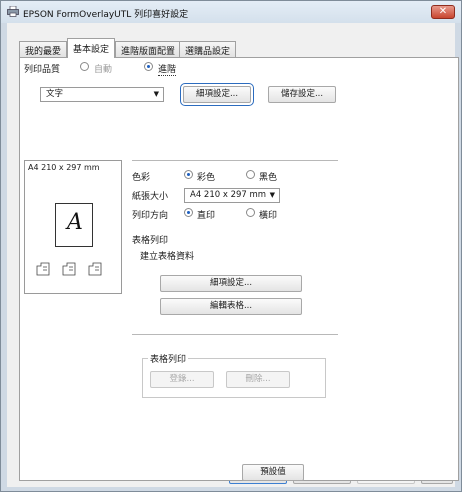 This screenshot has width=462, height=492. What do you see at coordinates (231, 12) in the screenshot?
I see `title-bar: EPSON FormOverlayUTL 列印喜好設定 ✕` at bounding box center [231, 12].